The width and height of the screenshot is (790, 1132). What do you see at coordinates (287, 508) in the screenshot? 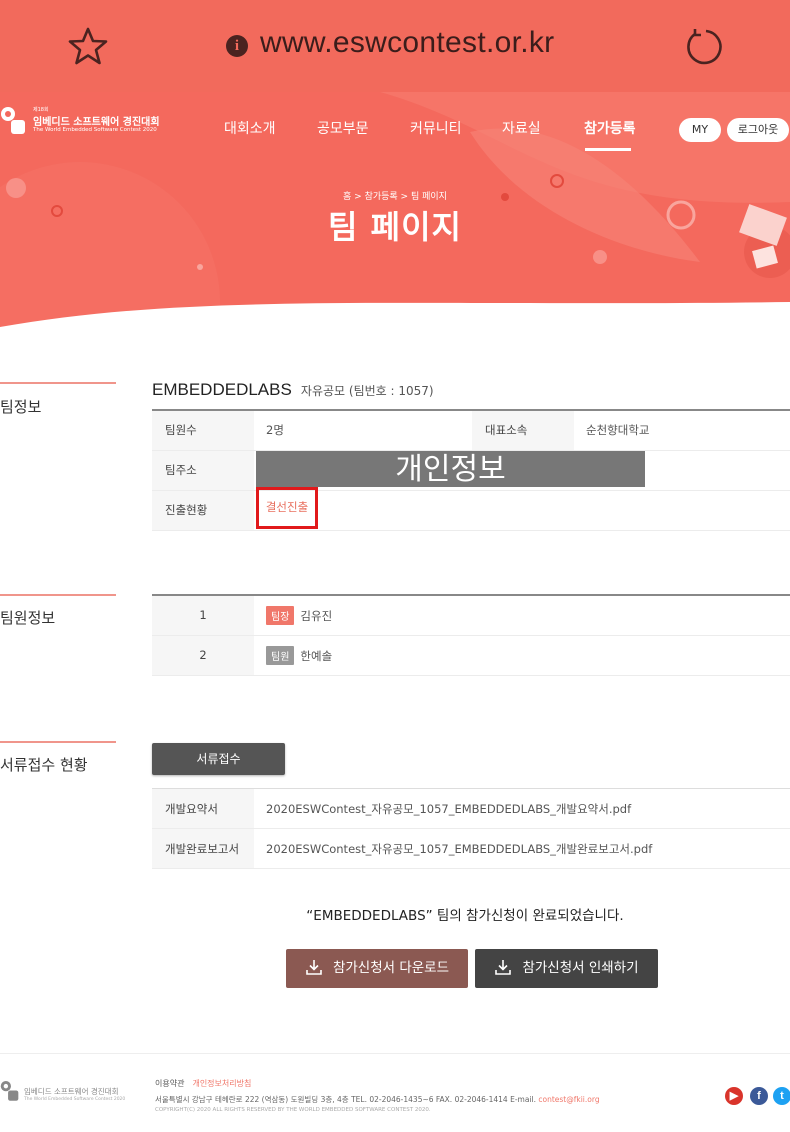
I see `status-highlight-box` at bounding box center [287, 508].